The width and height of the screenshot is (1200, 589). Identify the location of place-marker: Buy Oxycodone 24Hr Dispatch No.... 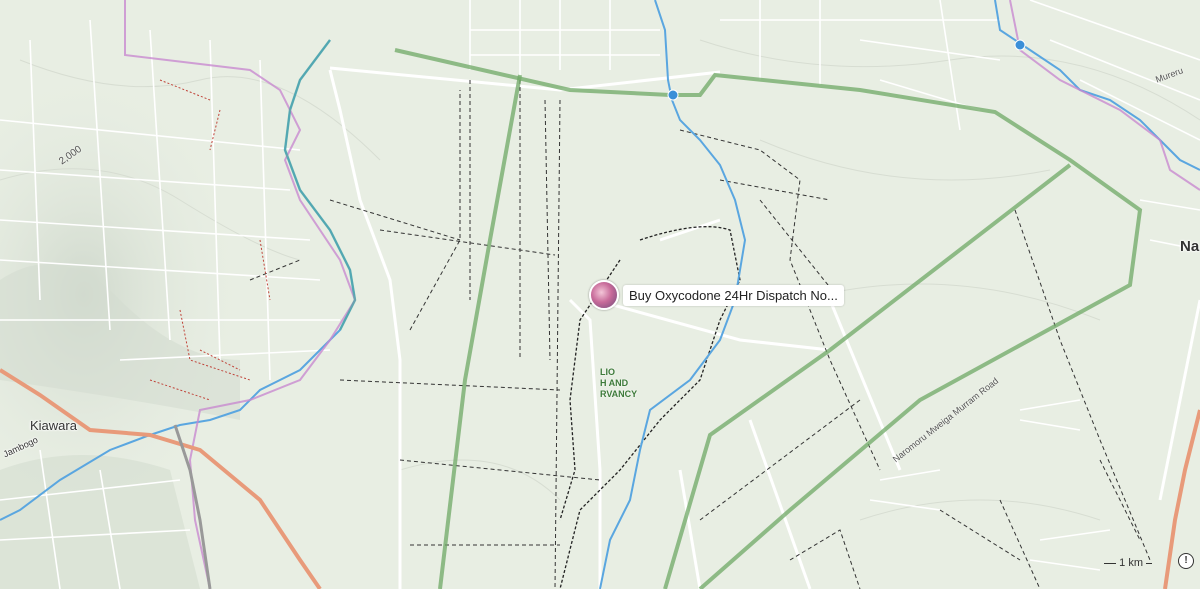
(716, 295).